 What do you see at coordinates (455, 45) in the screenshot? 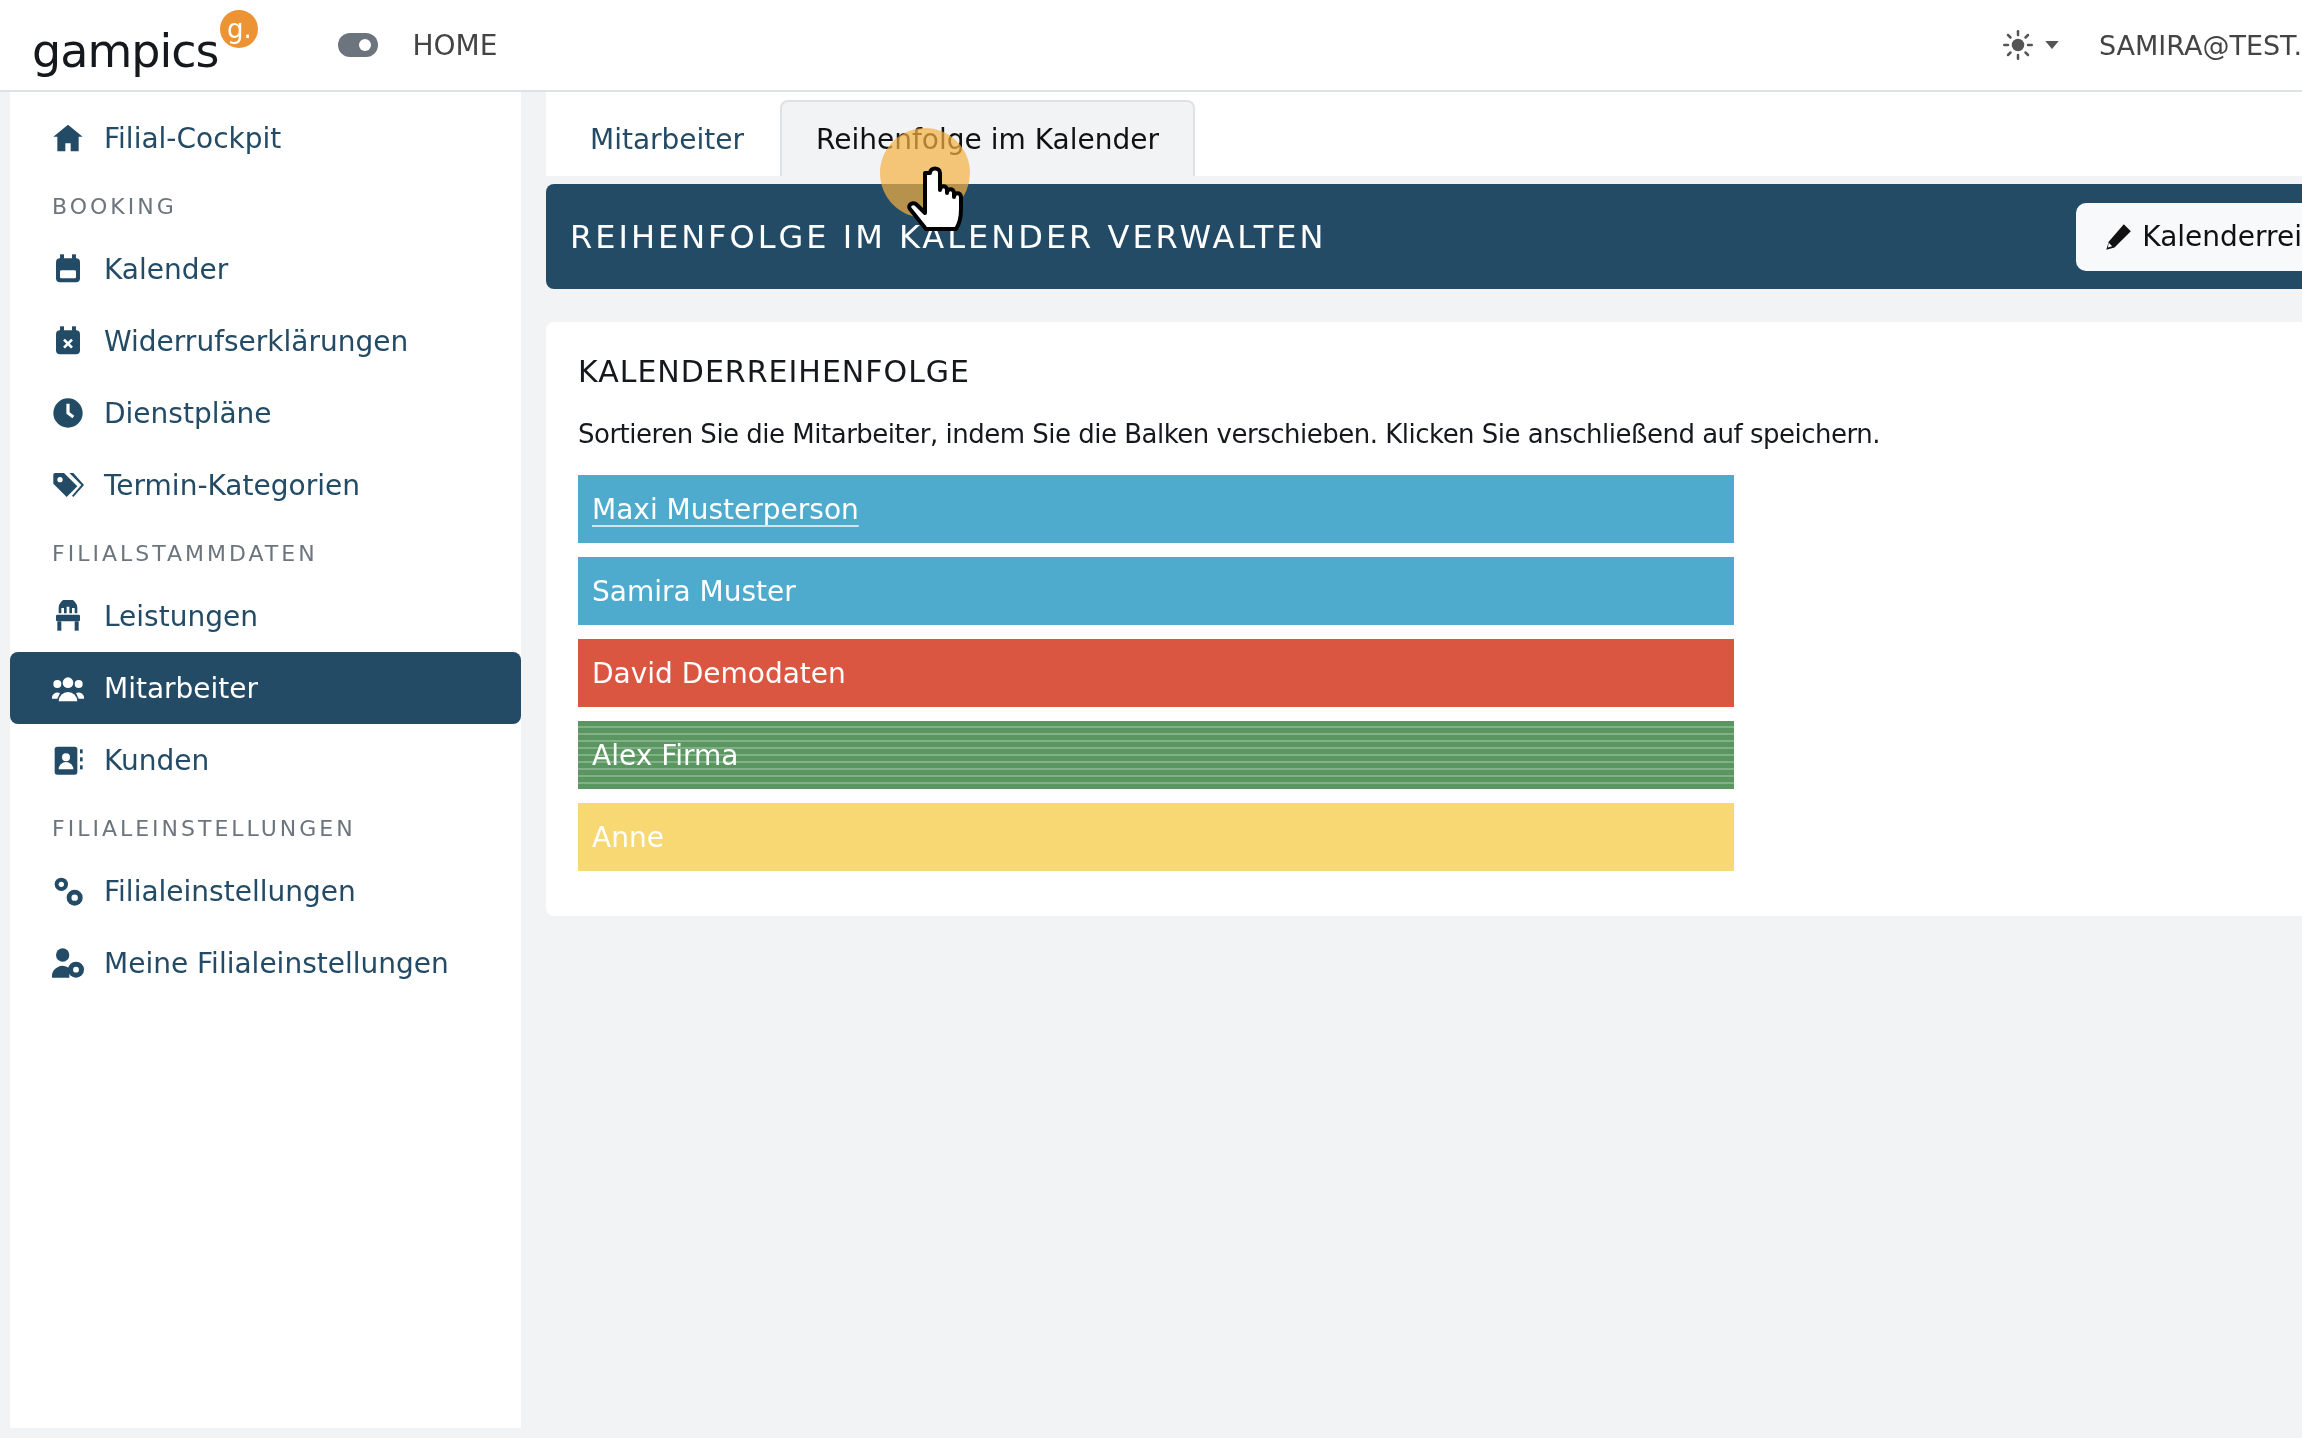
I see `home-link: HOME` at bounding box center [455, 45].